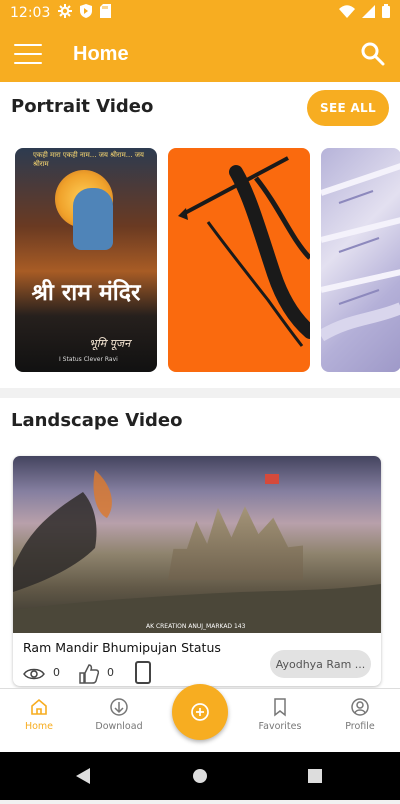 Image resolution: width=400 pixels, height=804 pixels. I want to click on search-icon, so click(373, 54).